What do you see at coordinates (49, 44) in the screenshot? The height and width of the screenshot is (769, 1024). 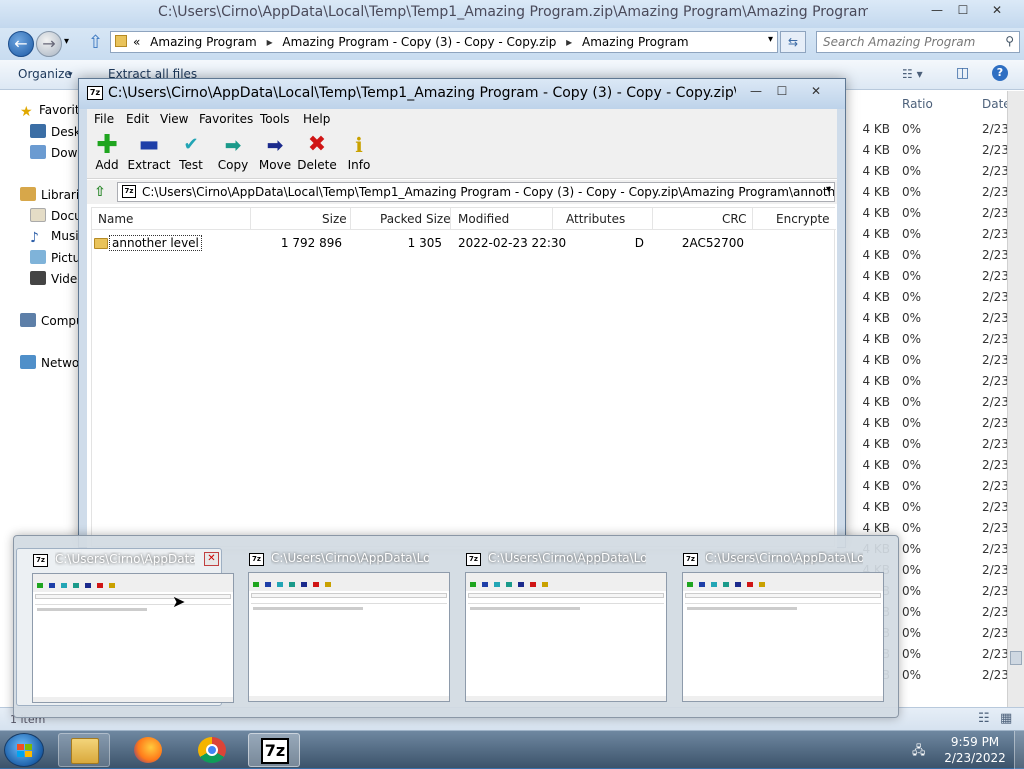 I see `forward-button: →` at bounding box center [49, 44].